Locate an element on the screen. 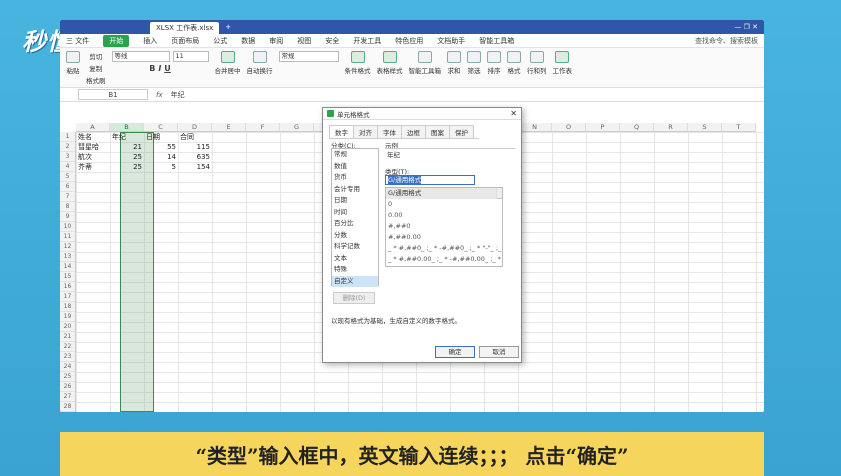 This screenshot has width=841, height=476. category-item: 时间 is located at coordinates (355, 213).